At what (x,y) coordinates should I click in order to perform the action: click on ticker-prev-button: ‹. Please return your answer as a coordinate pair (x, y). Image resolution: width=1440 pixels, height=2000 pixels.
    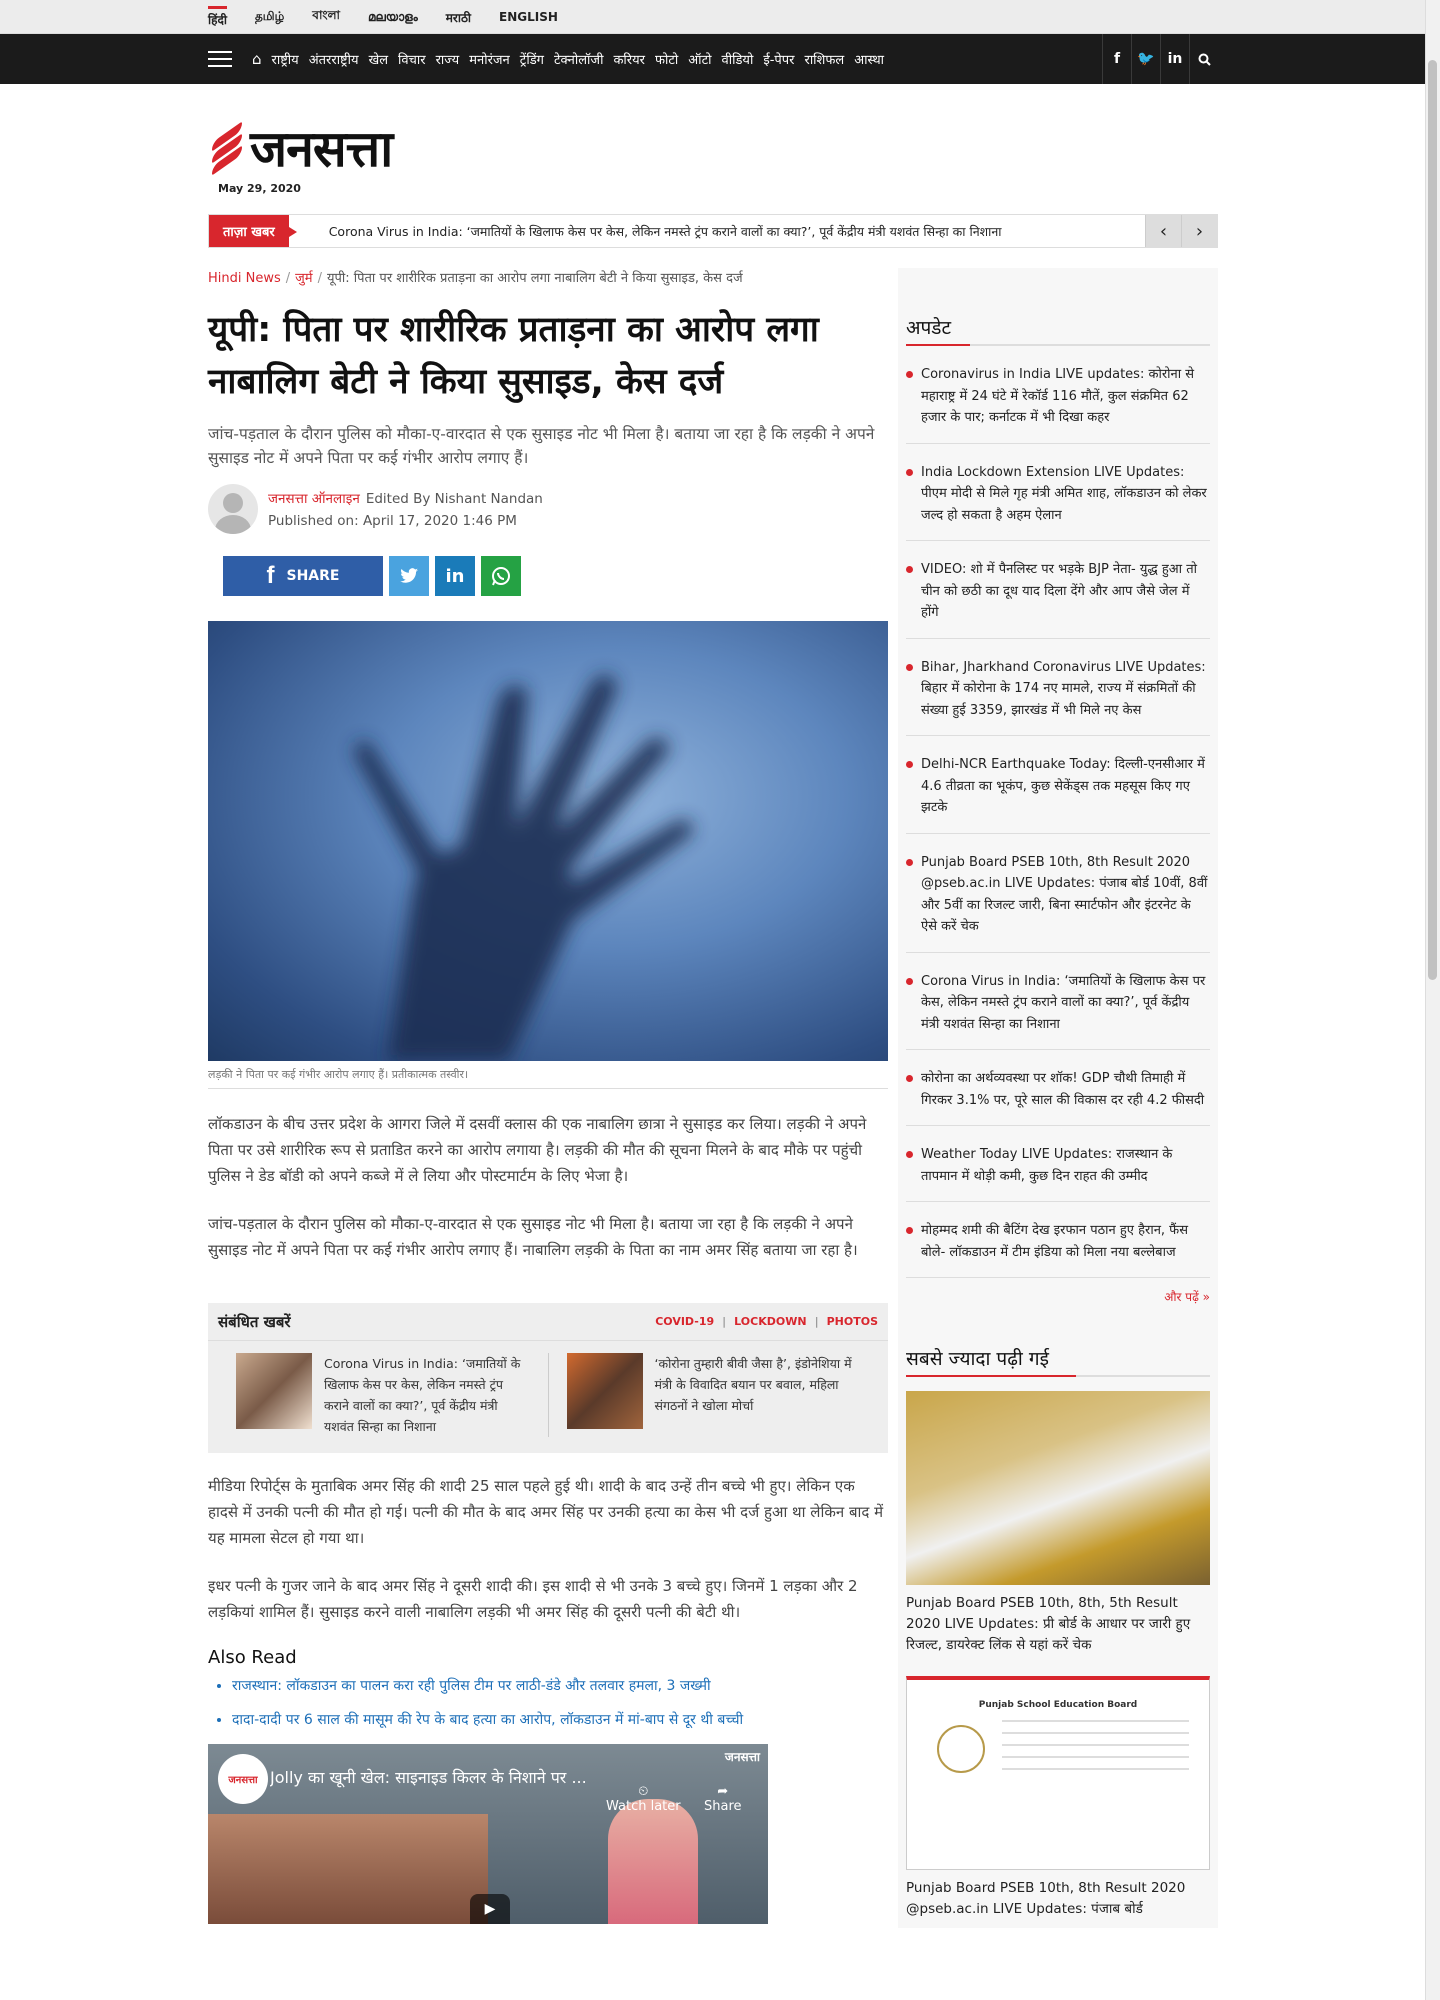
    Looking at the image, I should click on (1163, 231).